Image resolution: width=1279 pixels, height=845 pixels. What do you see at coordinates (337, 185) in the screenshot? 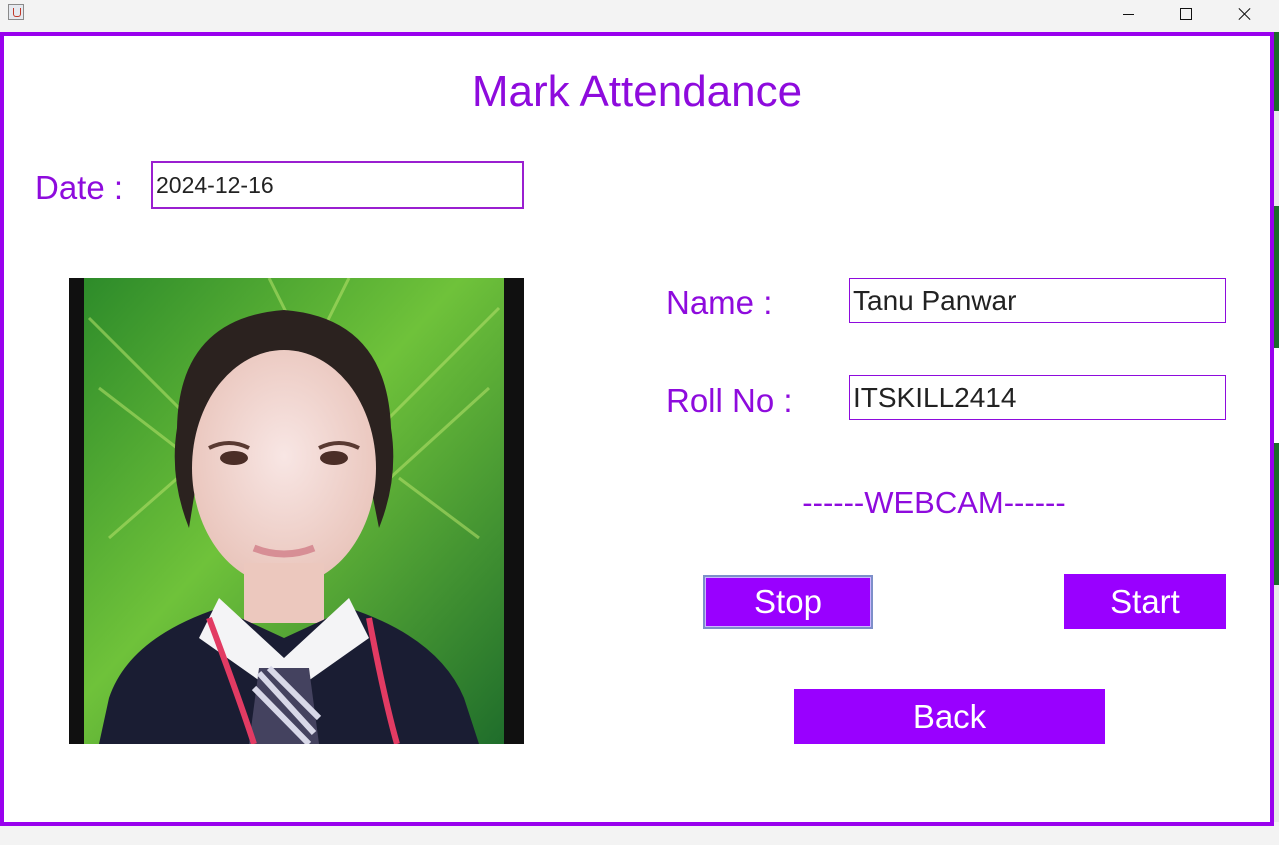
I see `date-field` at bounding box center [337, 185].